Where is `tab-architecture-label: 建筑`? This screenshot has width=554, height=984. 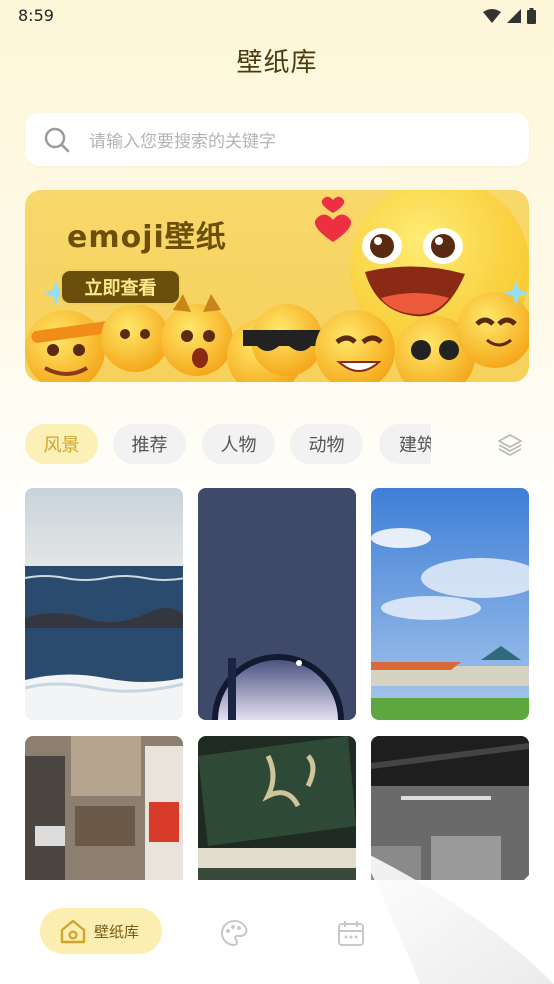 tab-architecture-label: 建筑 is located at coordinates (415, 445).